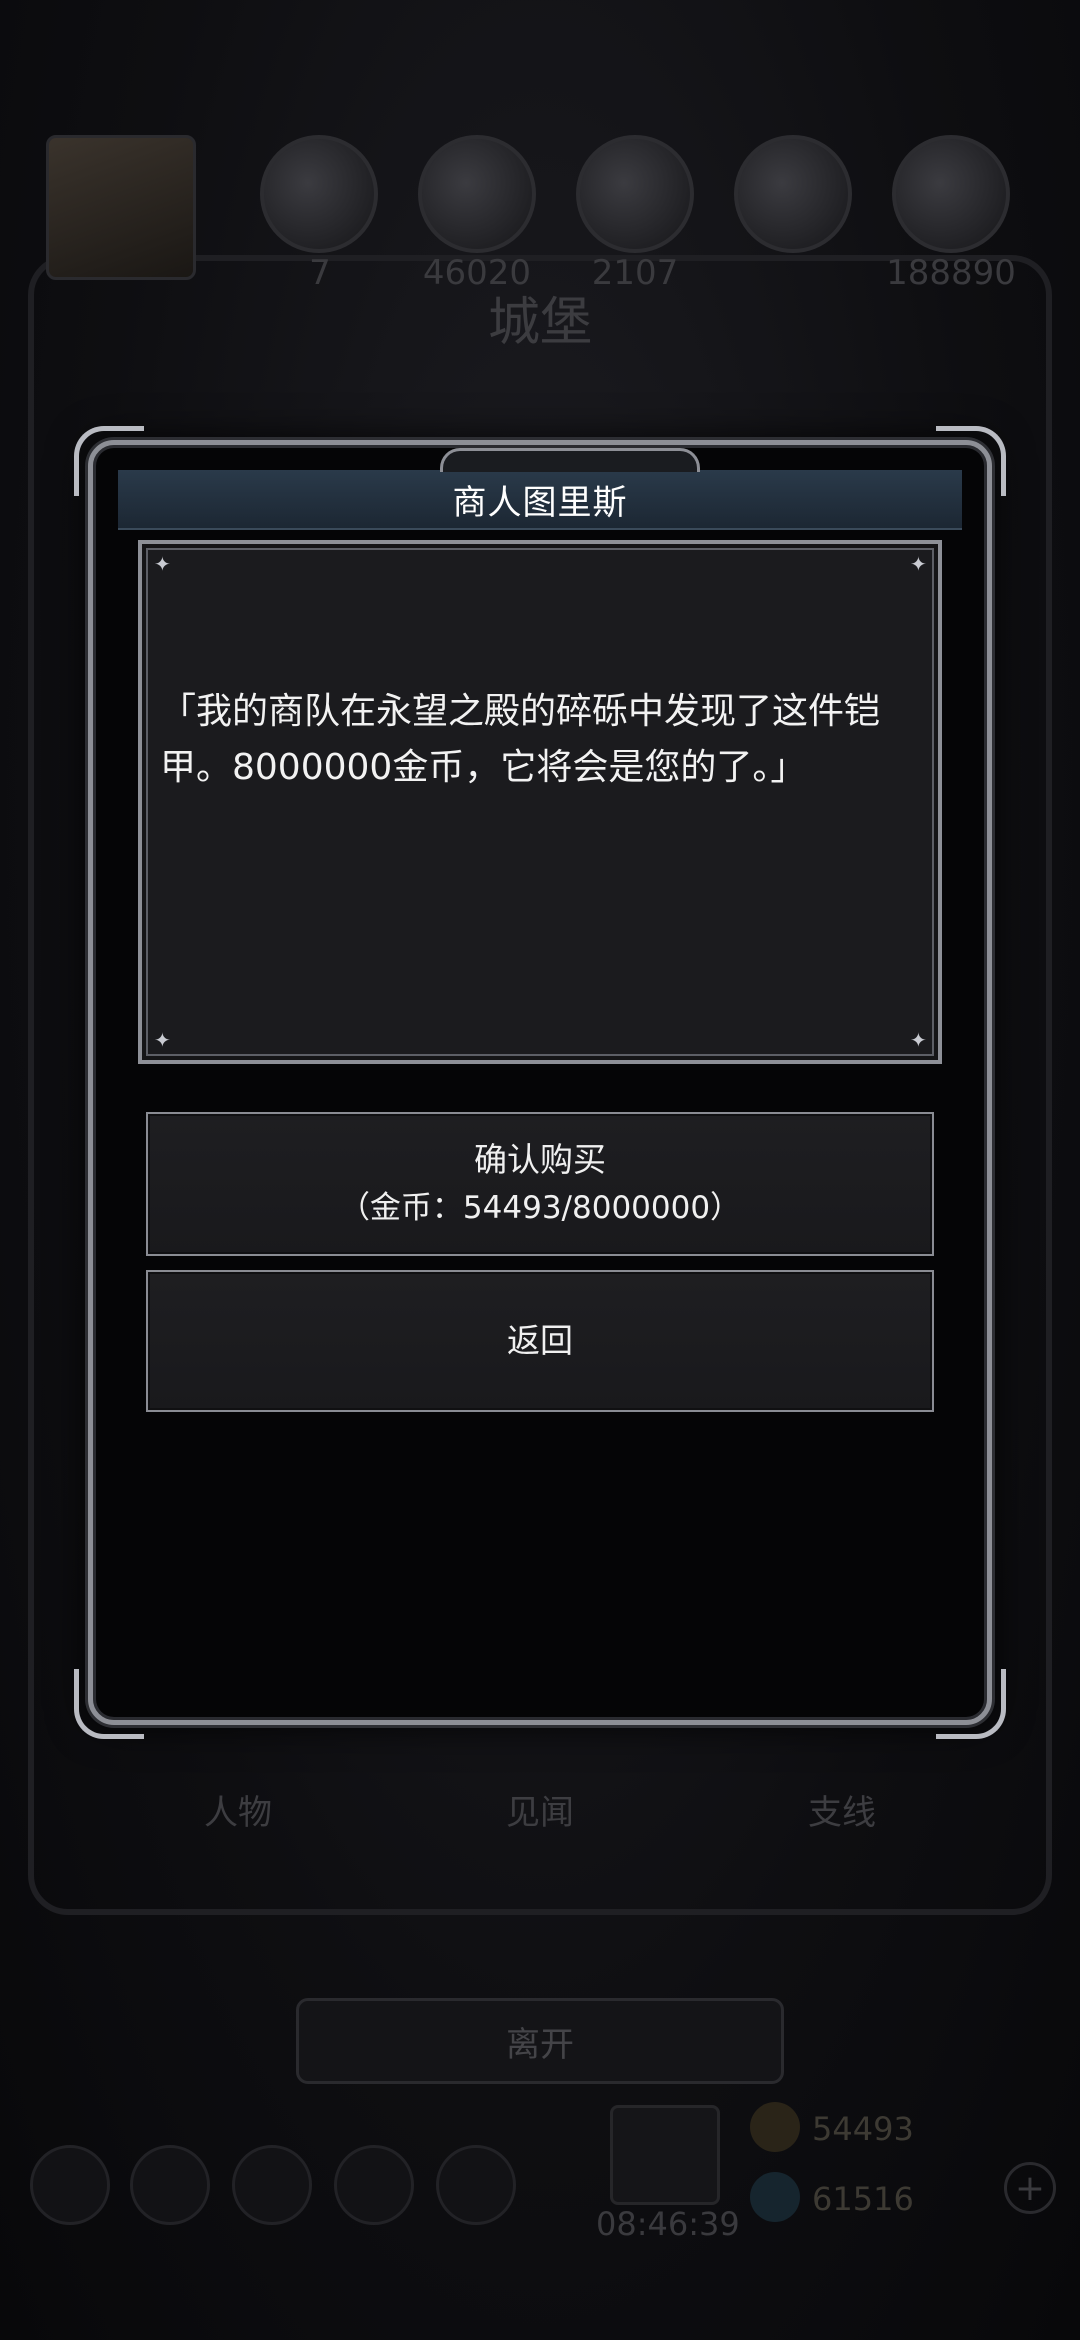  What do you see at coordinates (540, 2041) in the screenshot?
I see `leave-button: 离开` at bounding box center [540, 2041].